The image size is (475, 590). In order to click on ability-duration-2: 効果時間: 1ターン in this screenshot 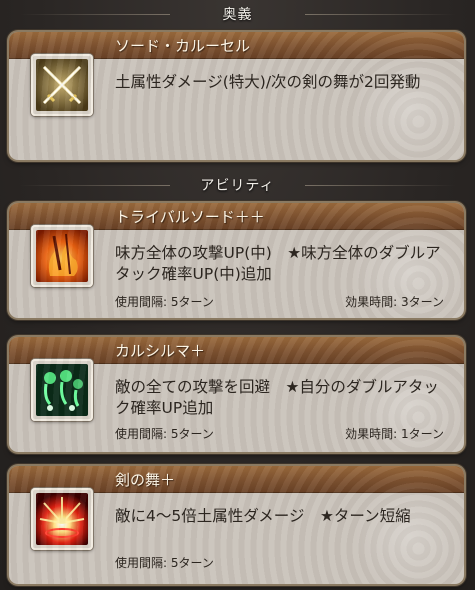, I will do `click(394, 434)`.